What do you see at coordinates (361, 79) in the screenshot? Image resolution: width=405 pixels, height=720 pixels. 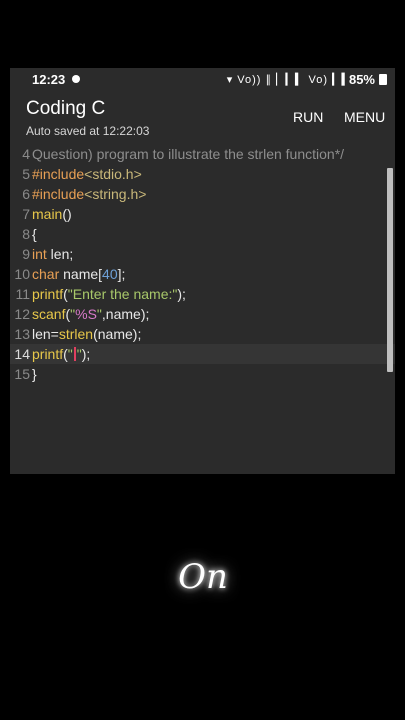 I see `battery-percent: 85%` at bounding box center [361, 79].